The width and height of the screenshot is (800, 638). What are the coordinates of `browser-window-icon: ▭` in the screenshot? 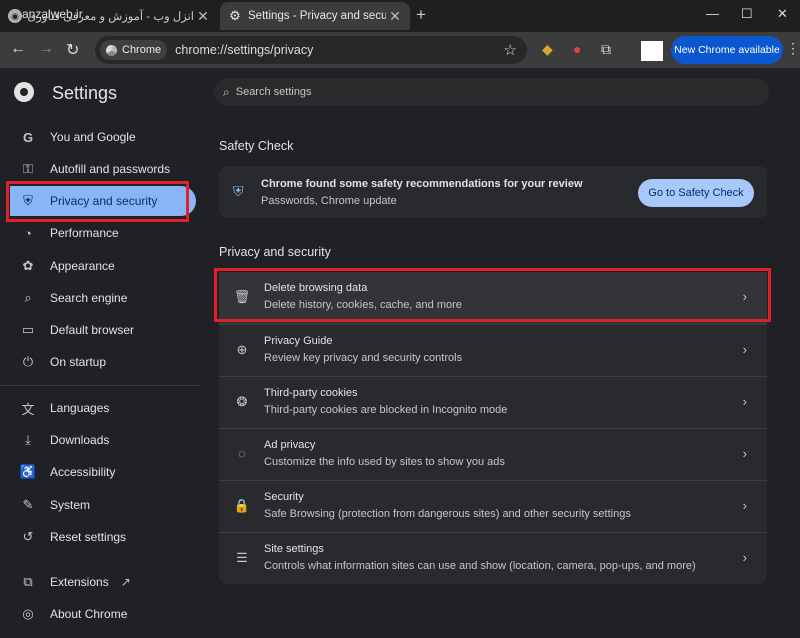 It's located at (28, 329).